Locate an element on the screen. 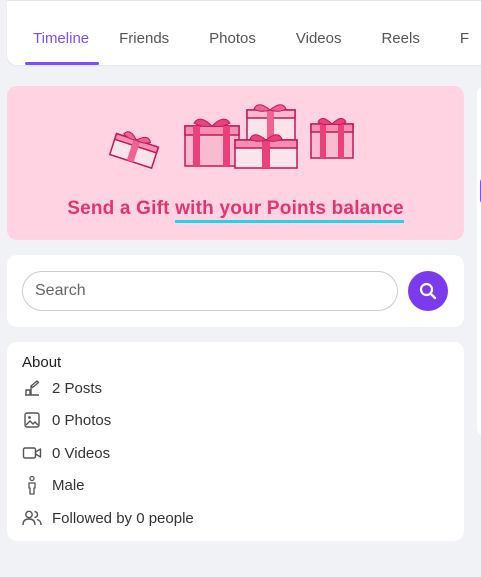  search-card is located at coordinates (235, 291).